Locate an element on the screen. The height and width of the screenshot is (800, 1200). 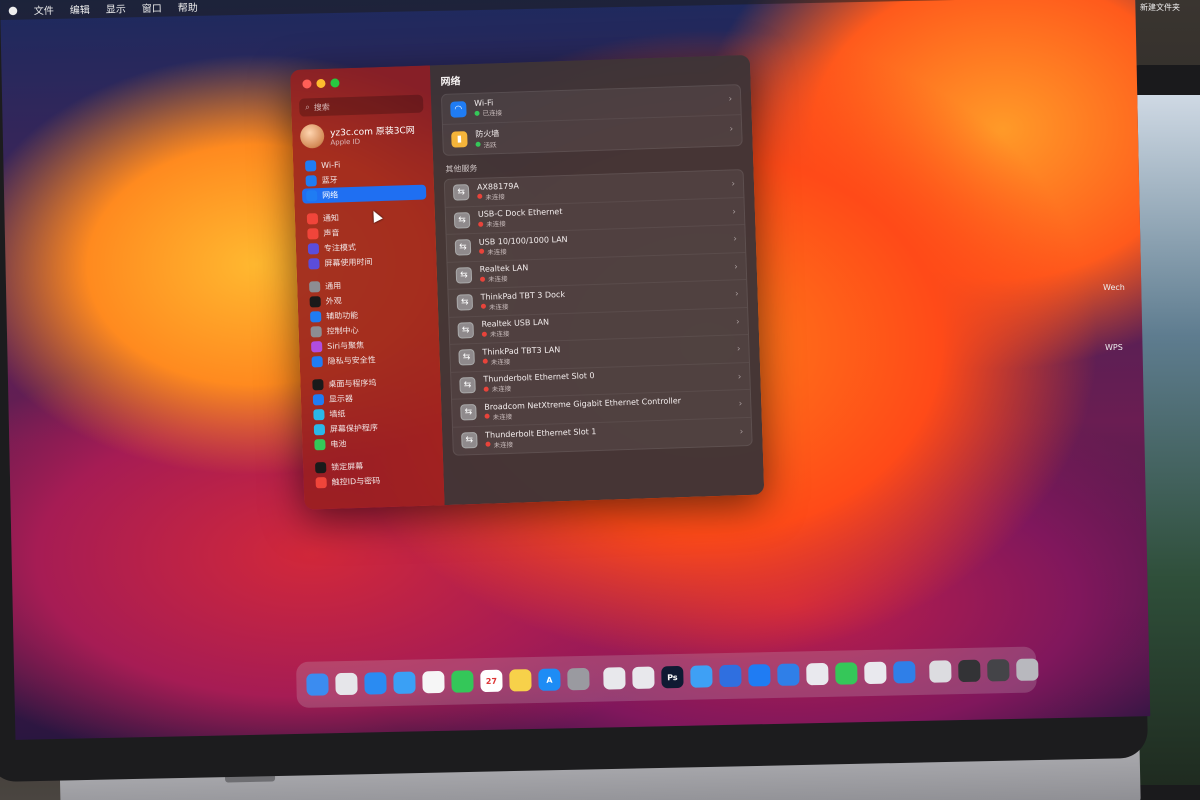
apple-menu-icon: ● is located at coordinates (13, 9).